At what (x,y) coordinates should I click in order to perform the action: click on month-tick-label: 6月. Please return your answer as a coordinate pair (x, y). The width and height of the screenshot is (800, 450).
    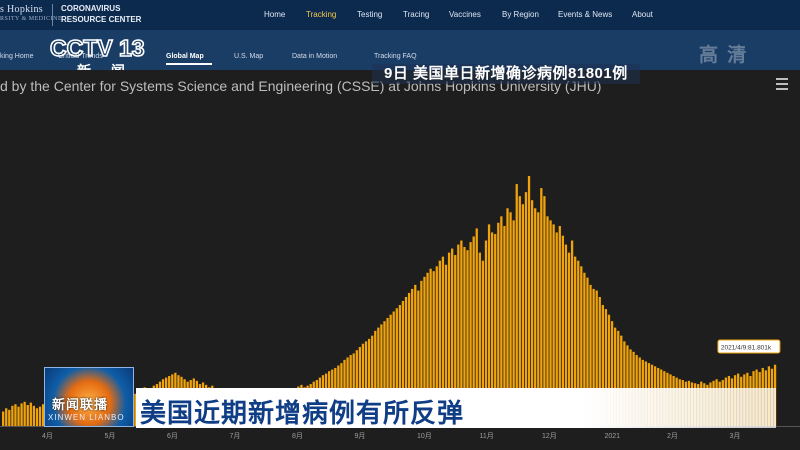
    Looking at the image, I should click on (172, 436).